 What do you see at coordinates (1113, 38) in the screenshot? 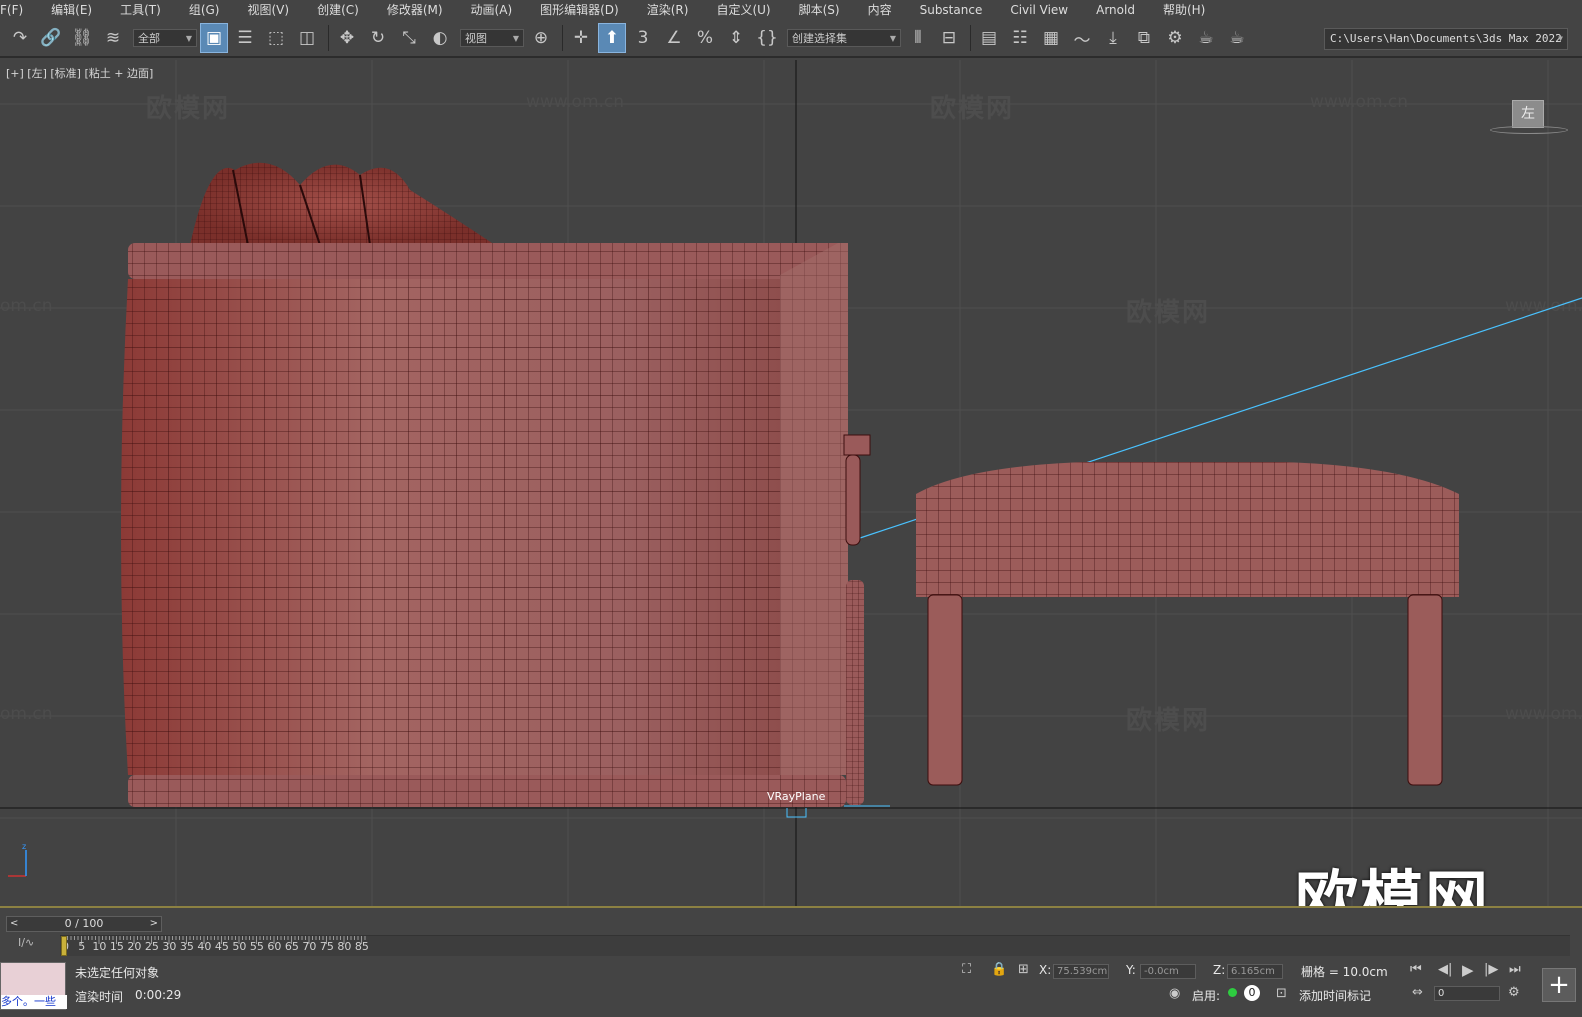
I see `dope-sheet-icon: ⤓` at bounding box center [1113, 38].